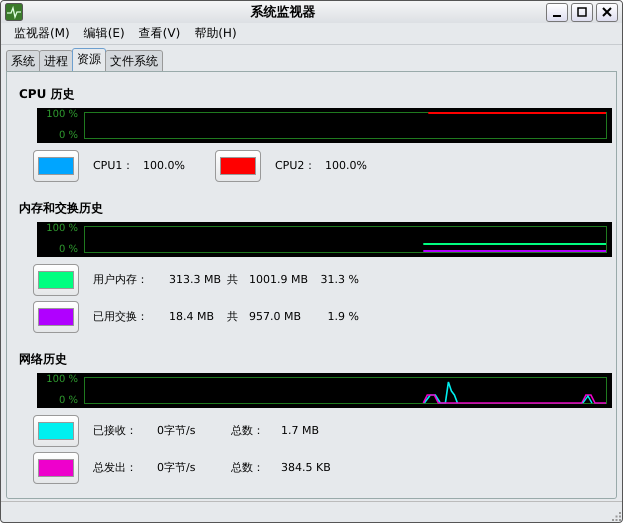  I want to click on legend-text: 18.4 MB, so click(192, 317).